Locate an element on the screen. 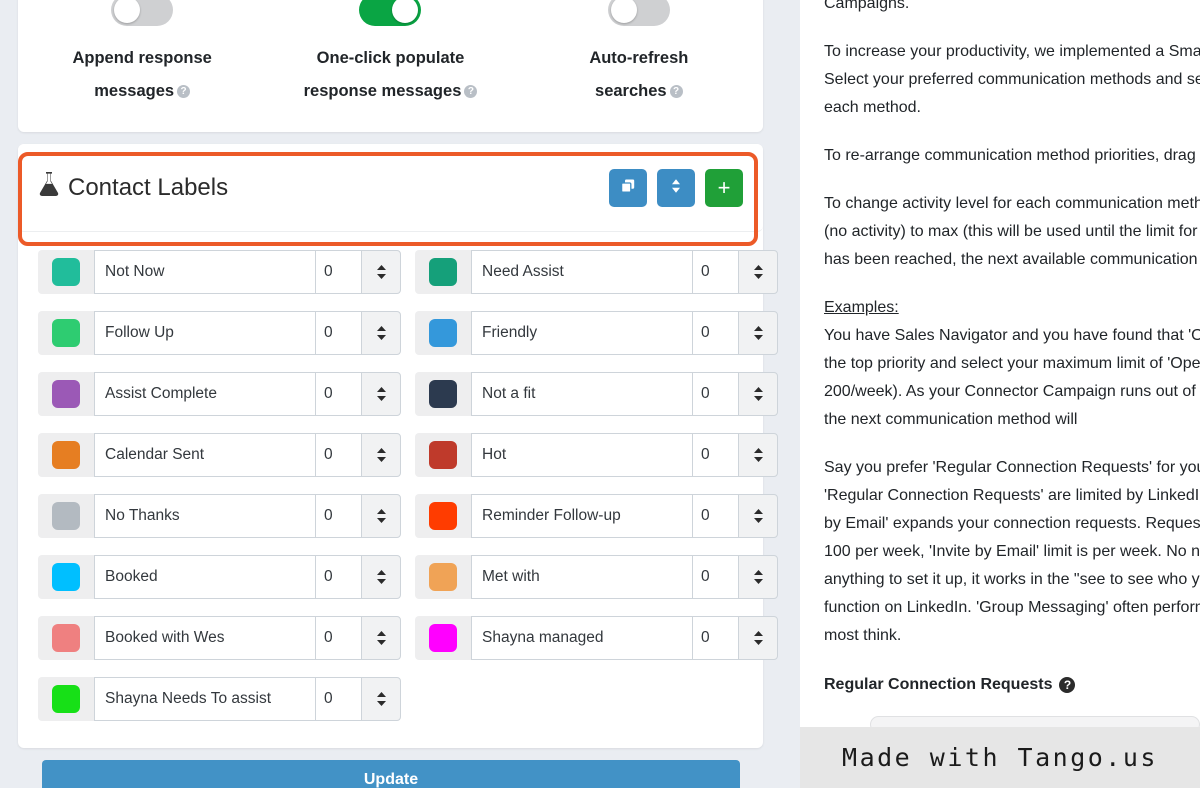  duplicate-button is located at coordinates (628, 187).